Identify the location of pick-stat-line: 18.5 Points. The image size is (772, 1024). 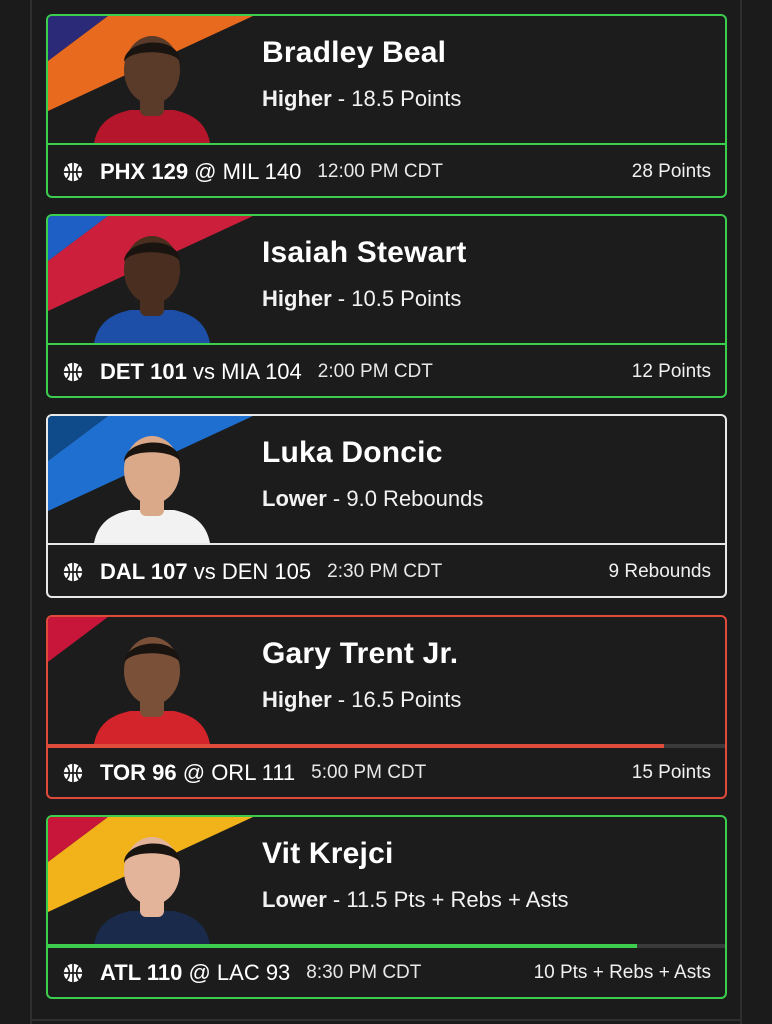
(406, 98).